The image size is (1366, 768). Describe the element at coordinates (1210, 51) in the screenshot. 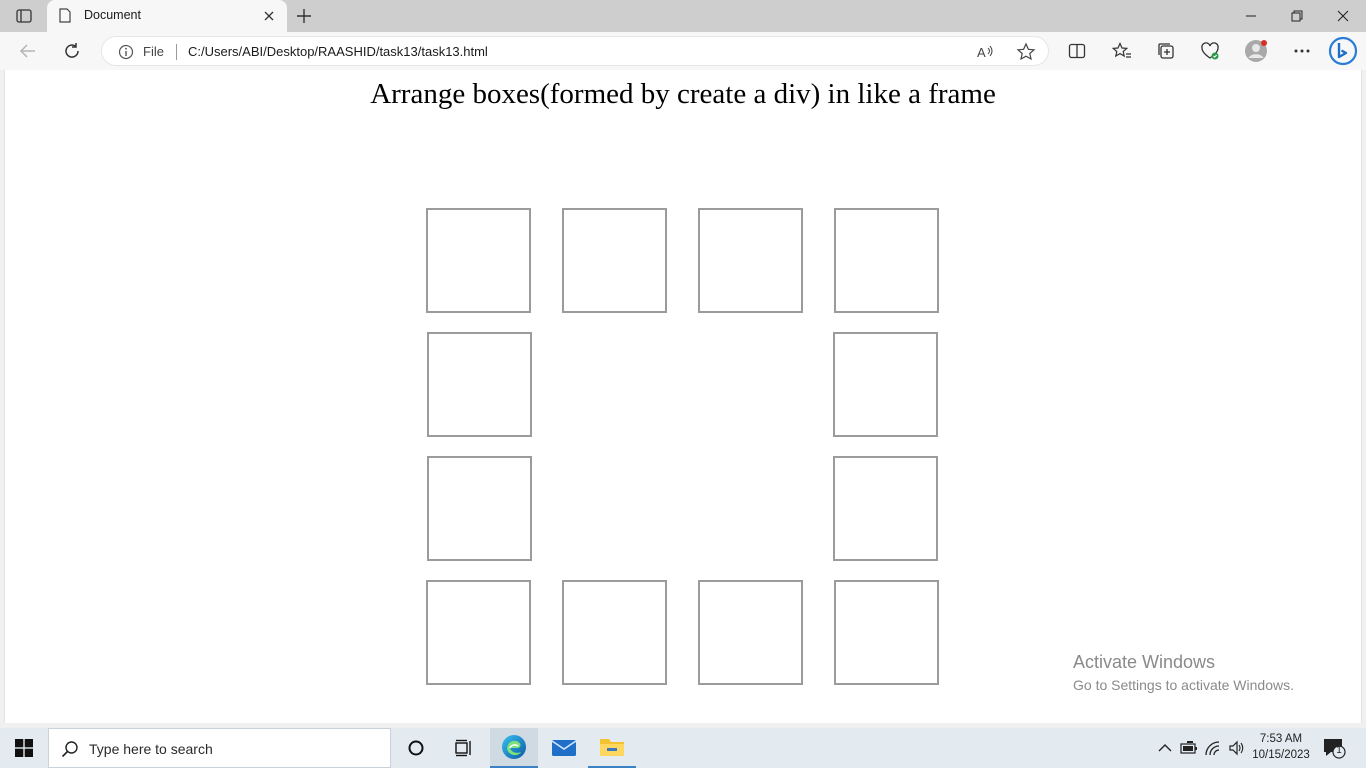

I see `browser-essentials-icon` at that location.